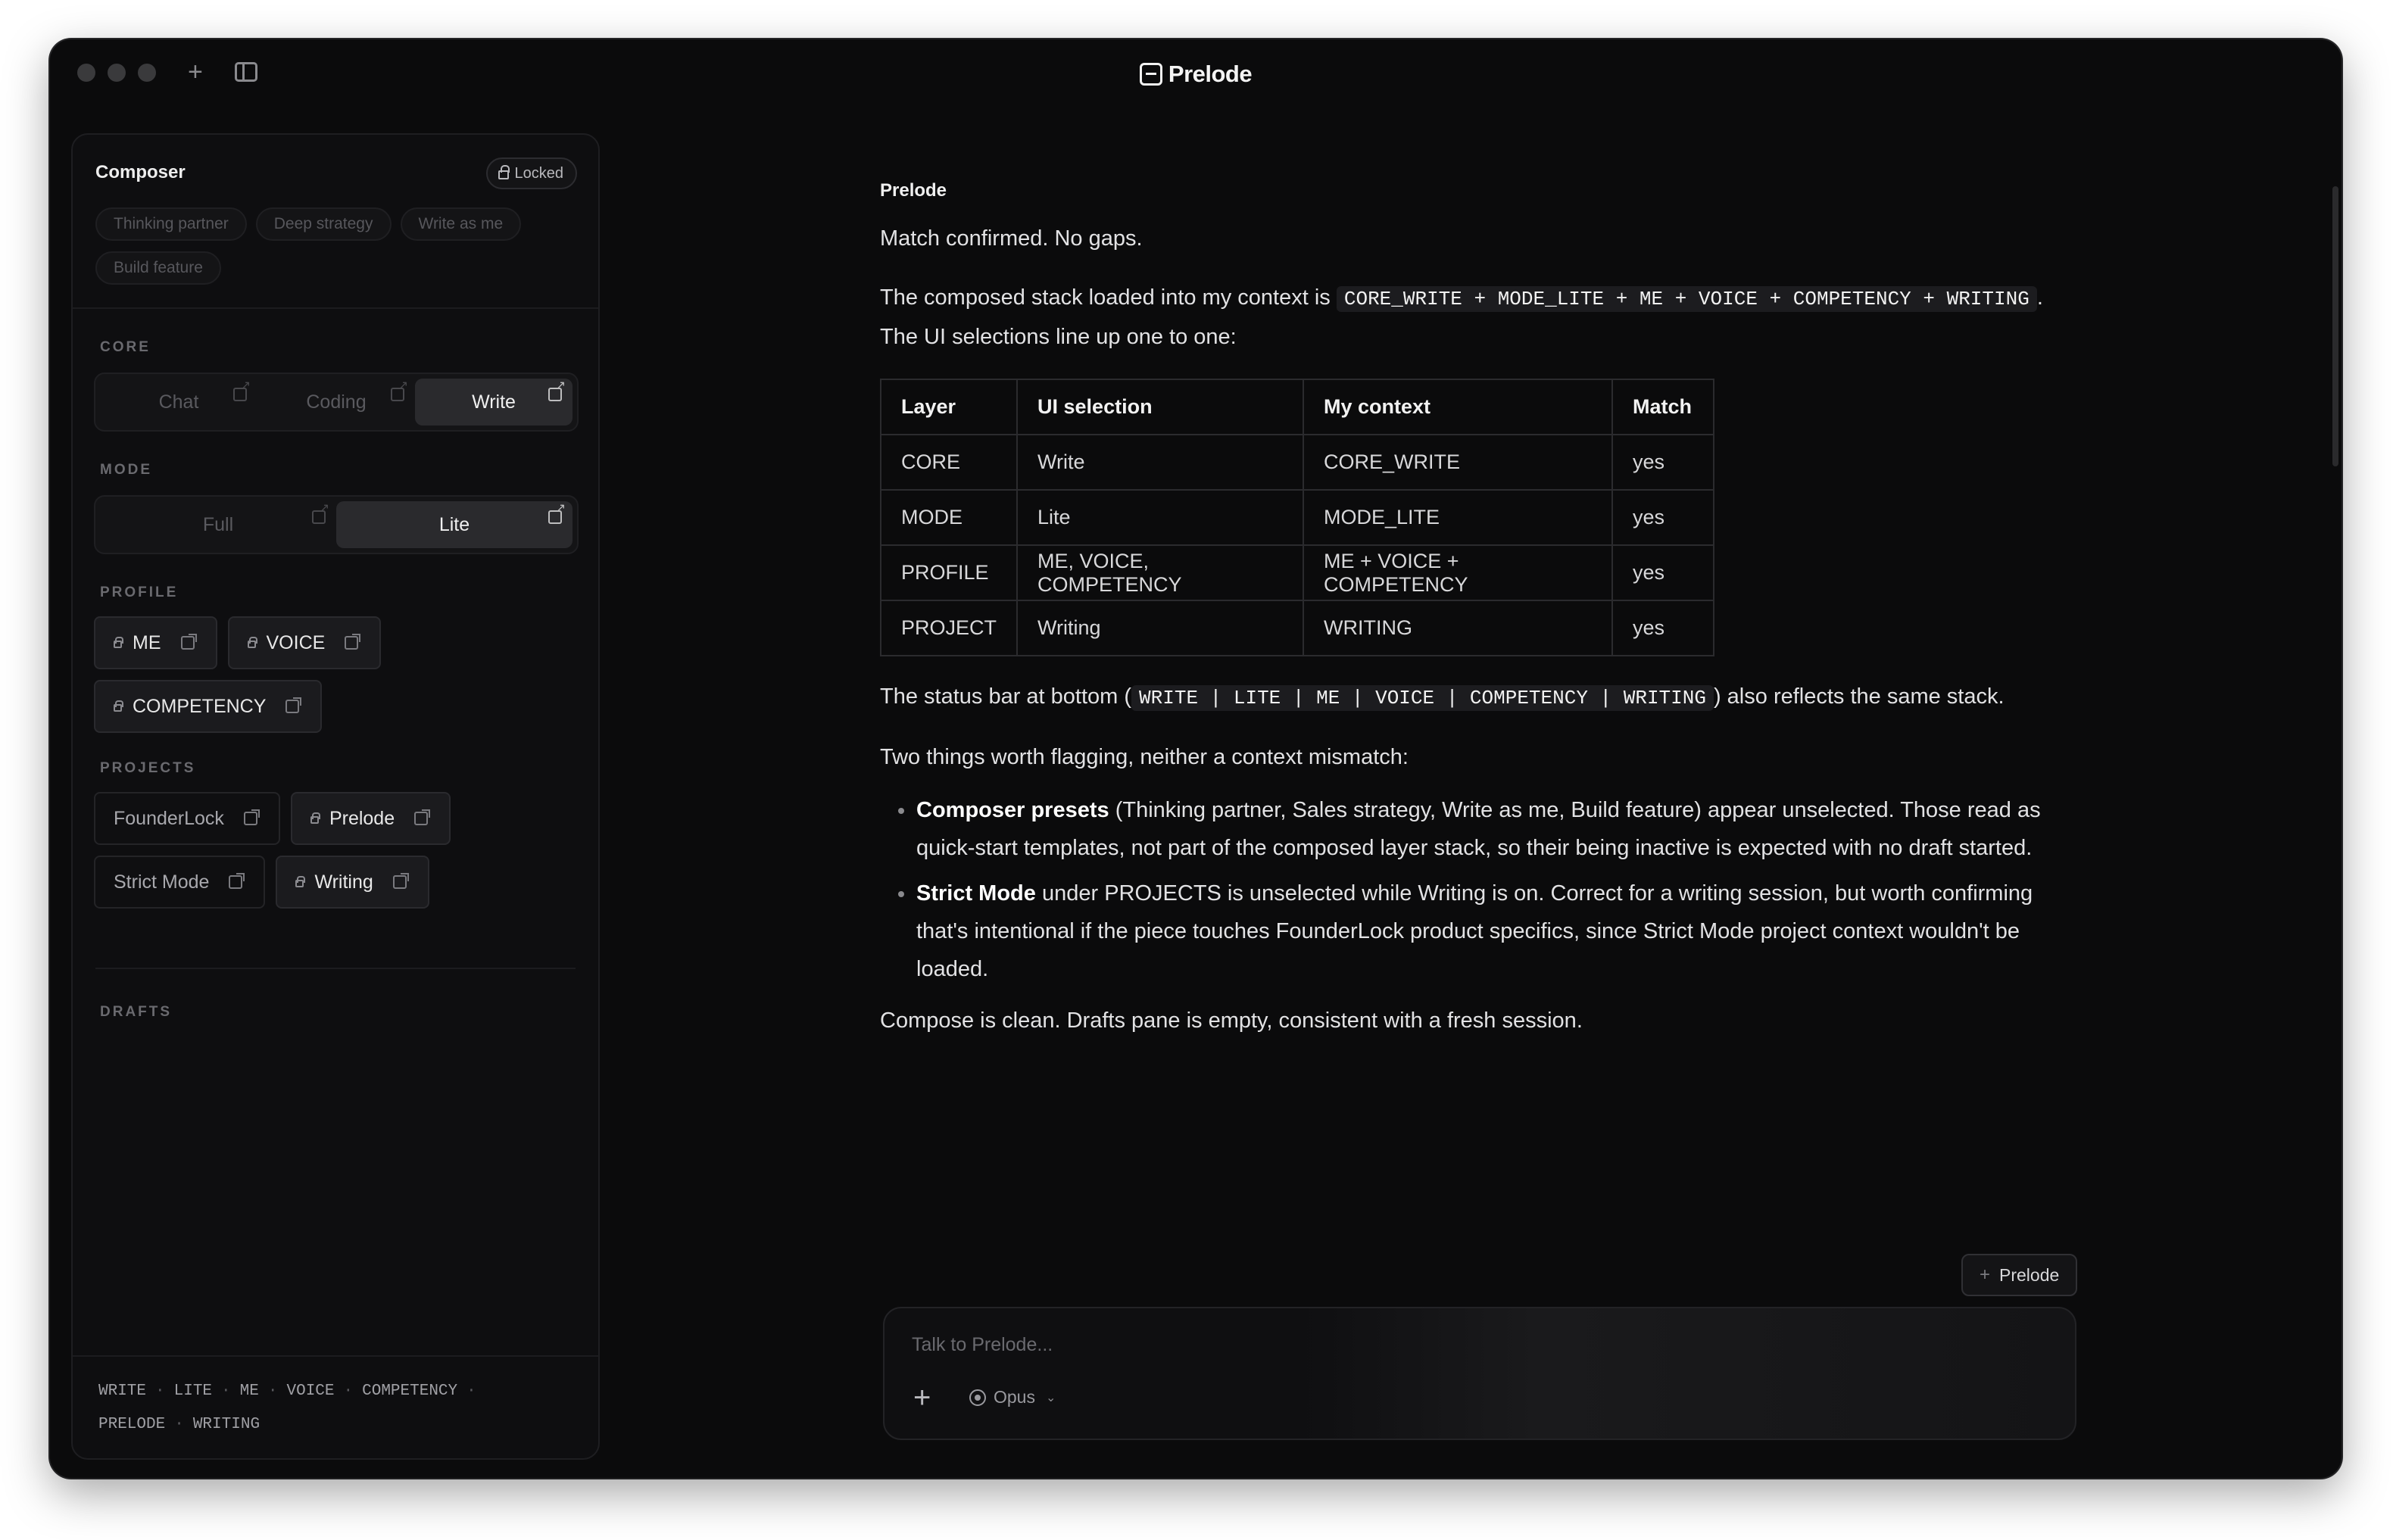  I want to click on preset-deep-strategy: Deep strategy, so click(323, 224).